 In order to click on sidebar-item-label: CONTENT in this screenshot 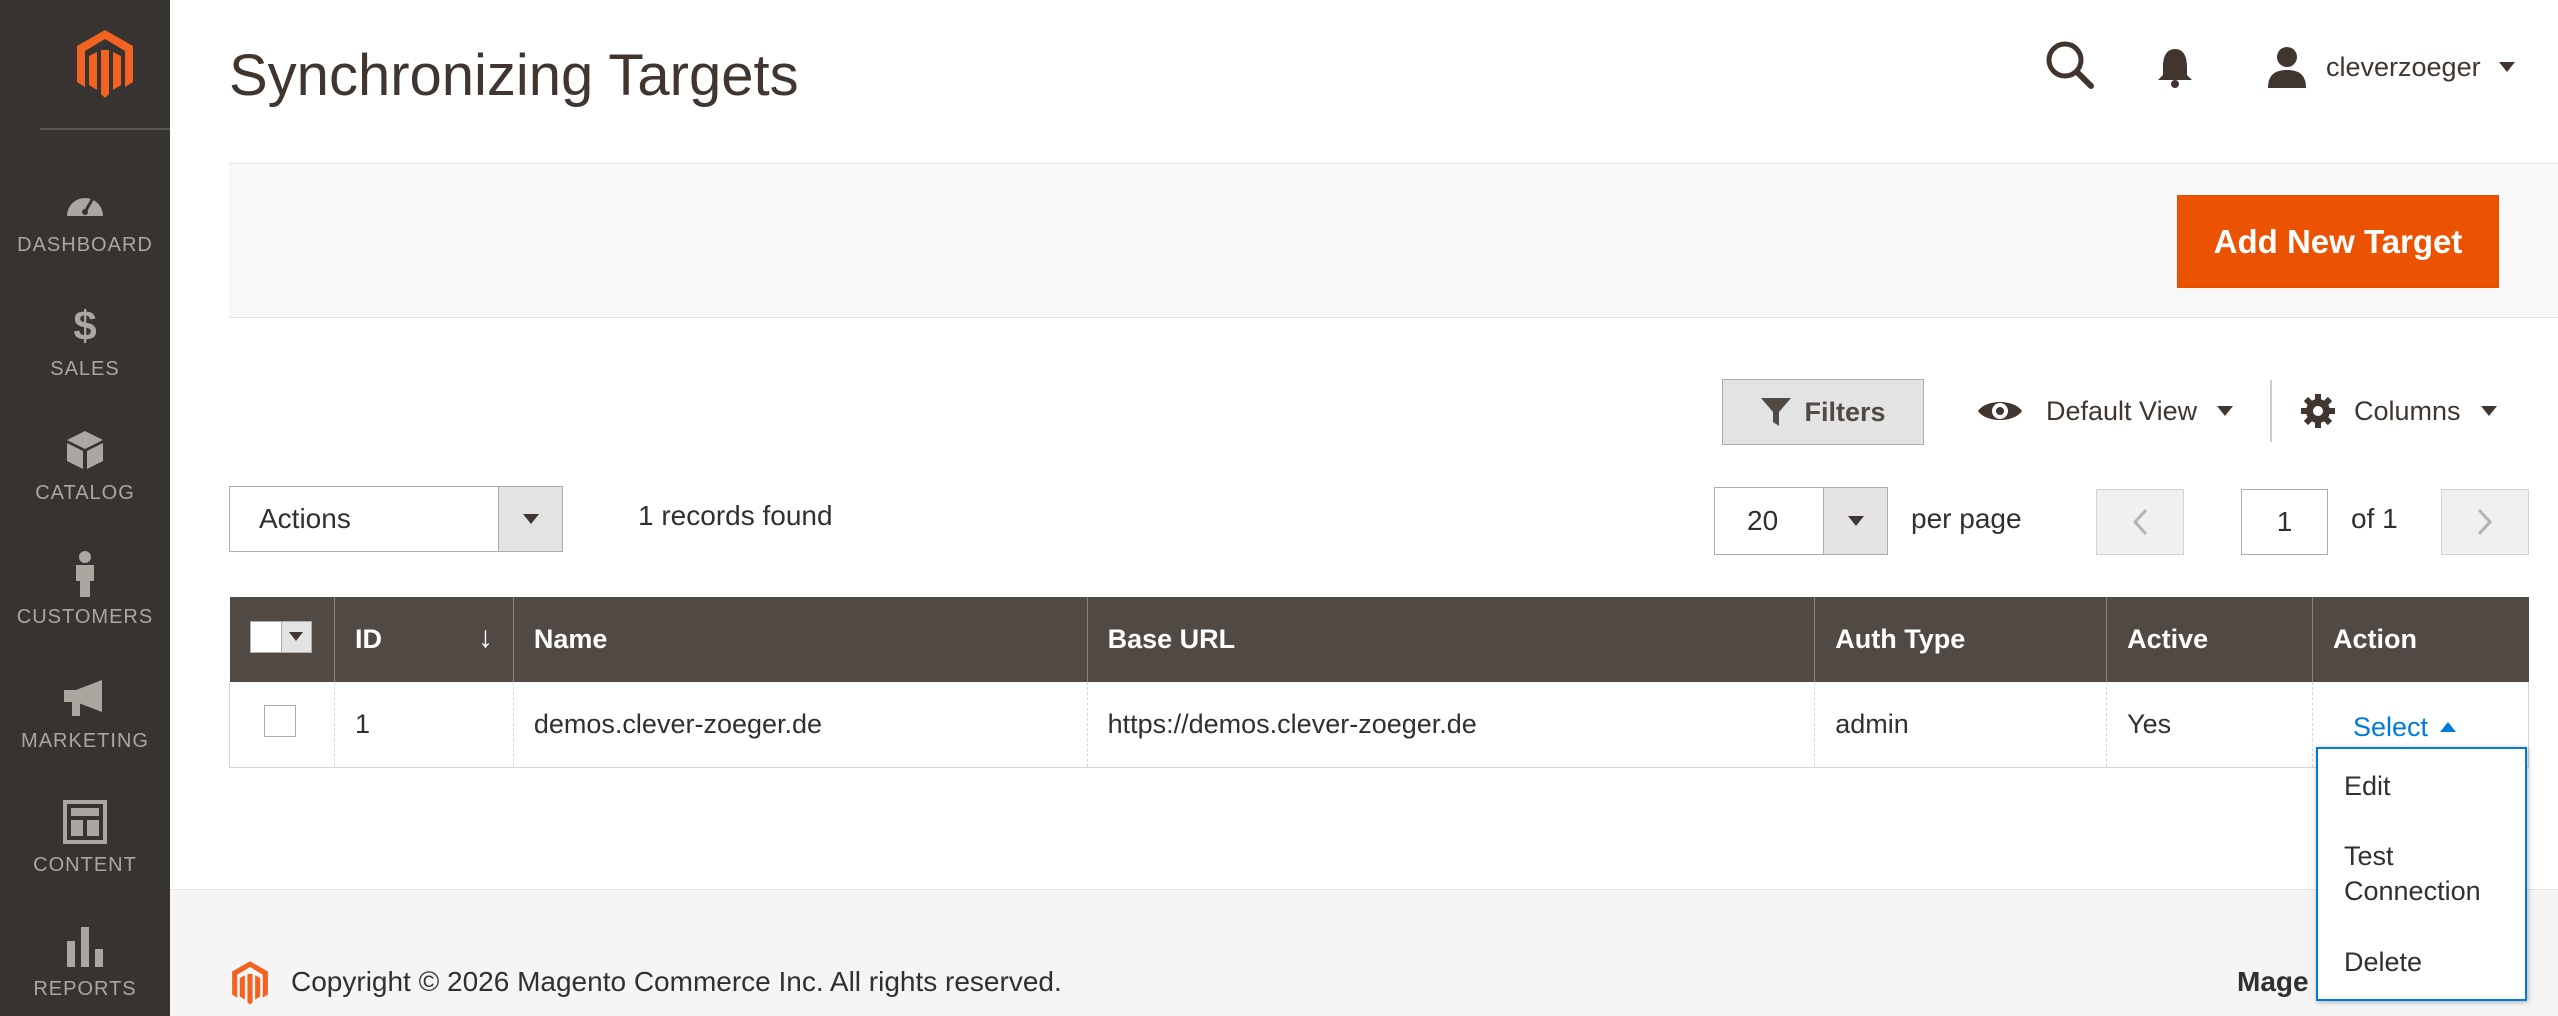, I will do `click(85, 864)`.